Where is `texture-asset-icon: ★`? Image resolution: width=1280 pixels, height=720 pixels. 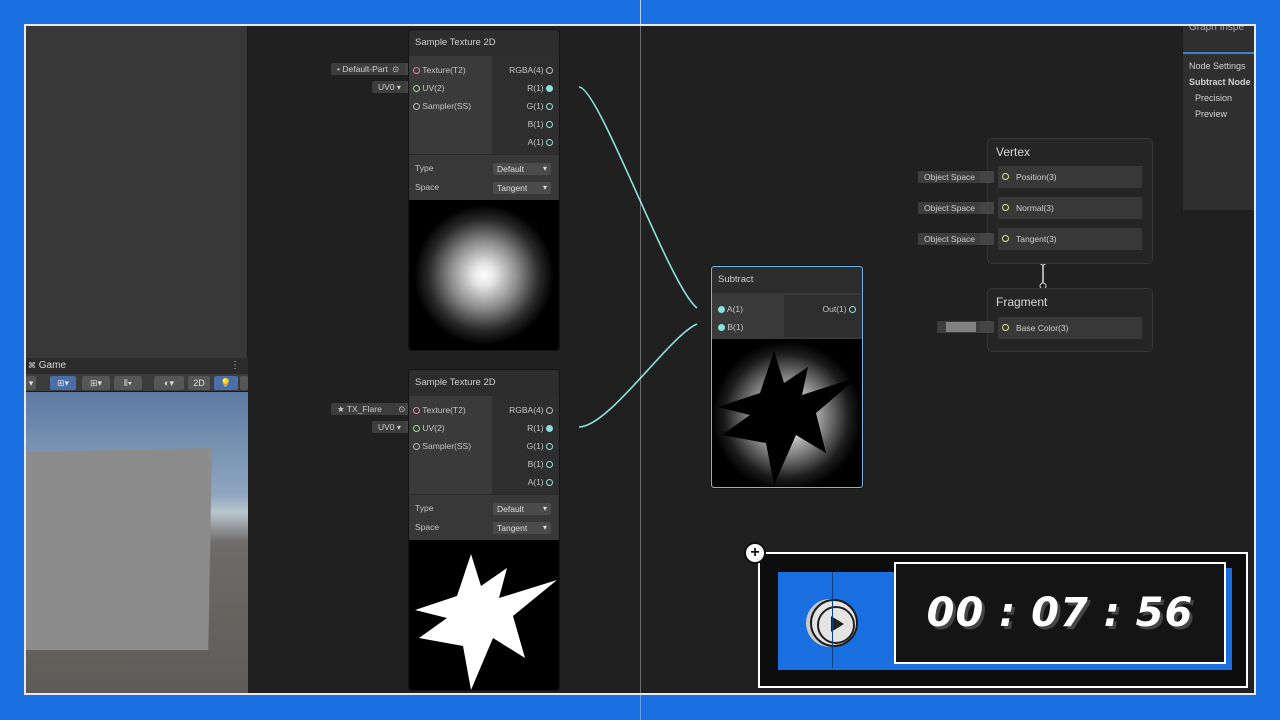
texture-asset-icon: ★ is located at coordinates (341, 409).